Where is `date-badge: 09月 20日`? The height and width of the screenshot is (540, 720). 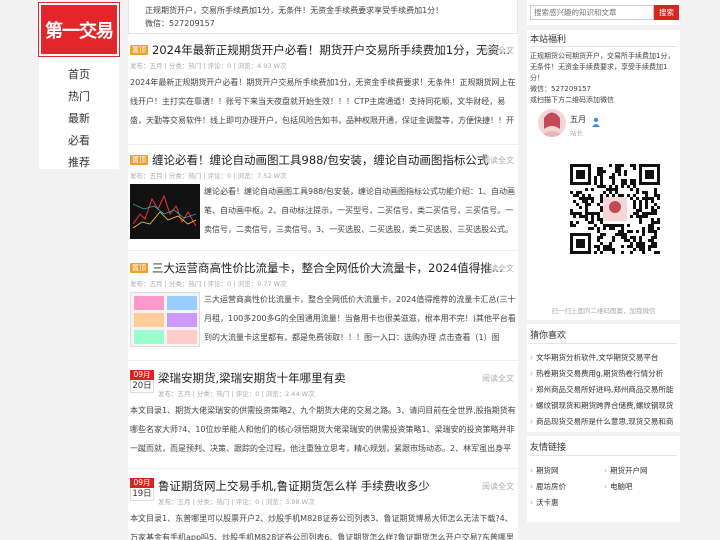
date-badge: 09月 20日 is located at coordinates (142, 381).